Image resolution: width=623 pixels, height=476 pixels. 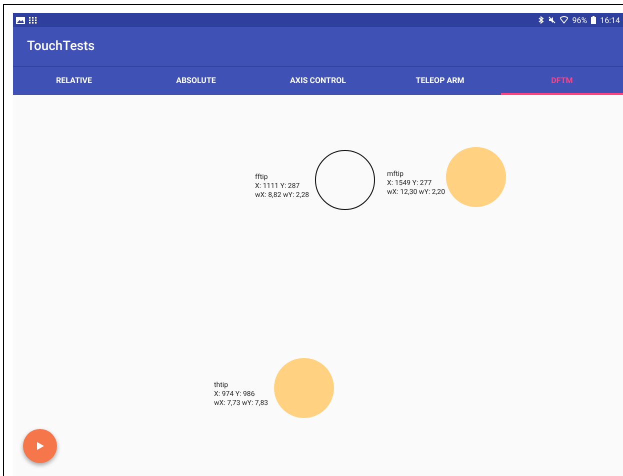 What do you see at coordinates (552, 20) in the screenshot?
I see `mute-icon` at bounding box center [552, 20].